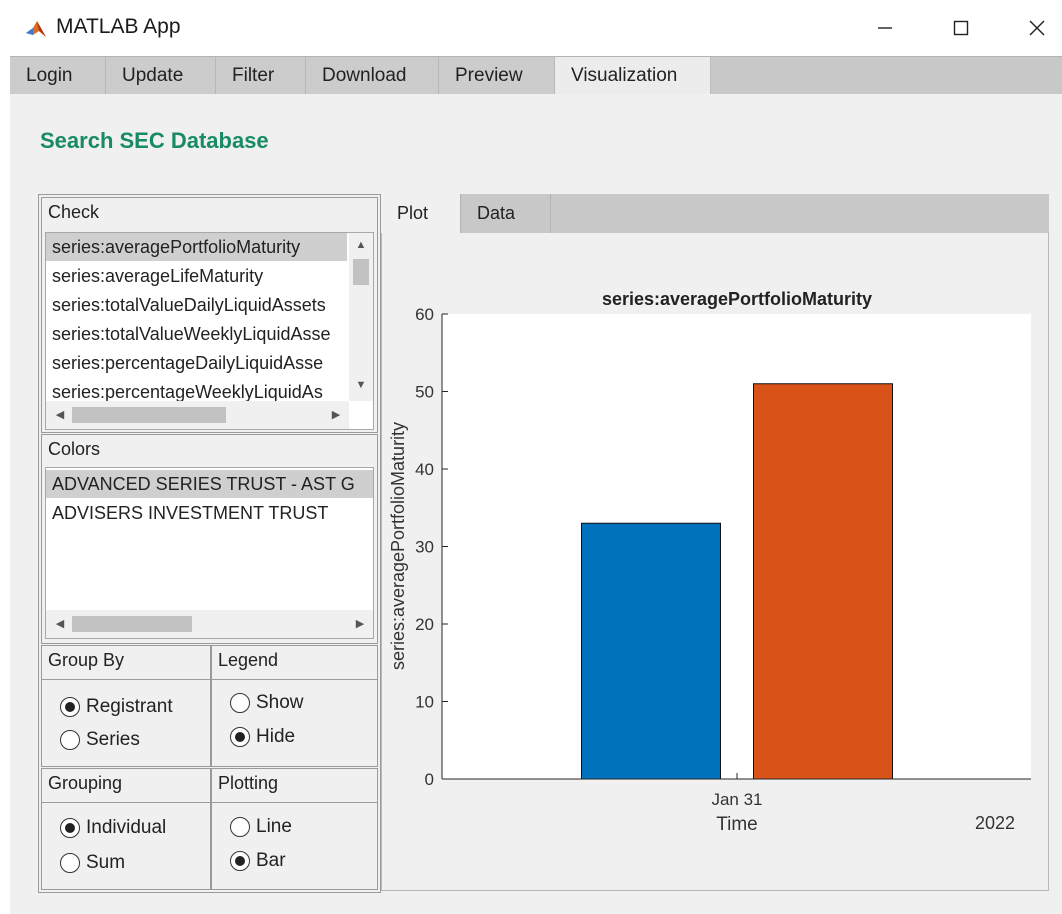  What do you see at coordinates (118, 26) in the screenshot?
I see `window-title: MATLAB App` at bounding box center [118, 26].